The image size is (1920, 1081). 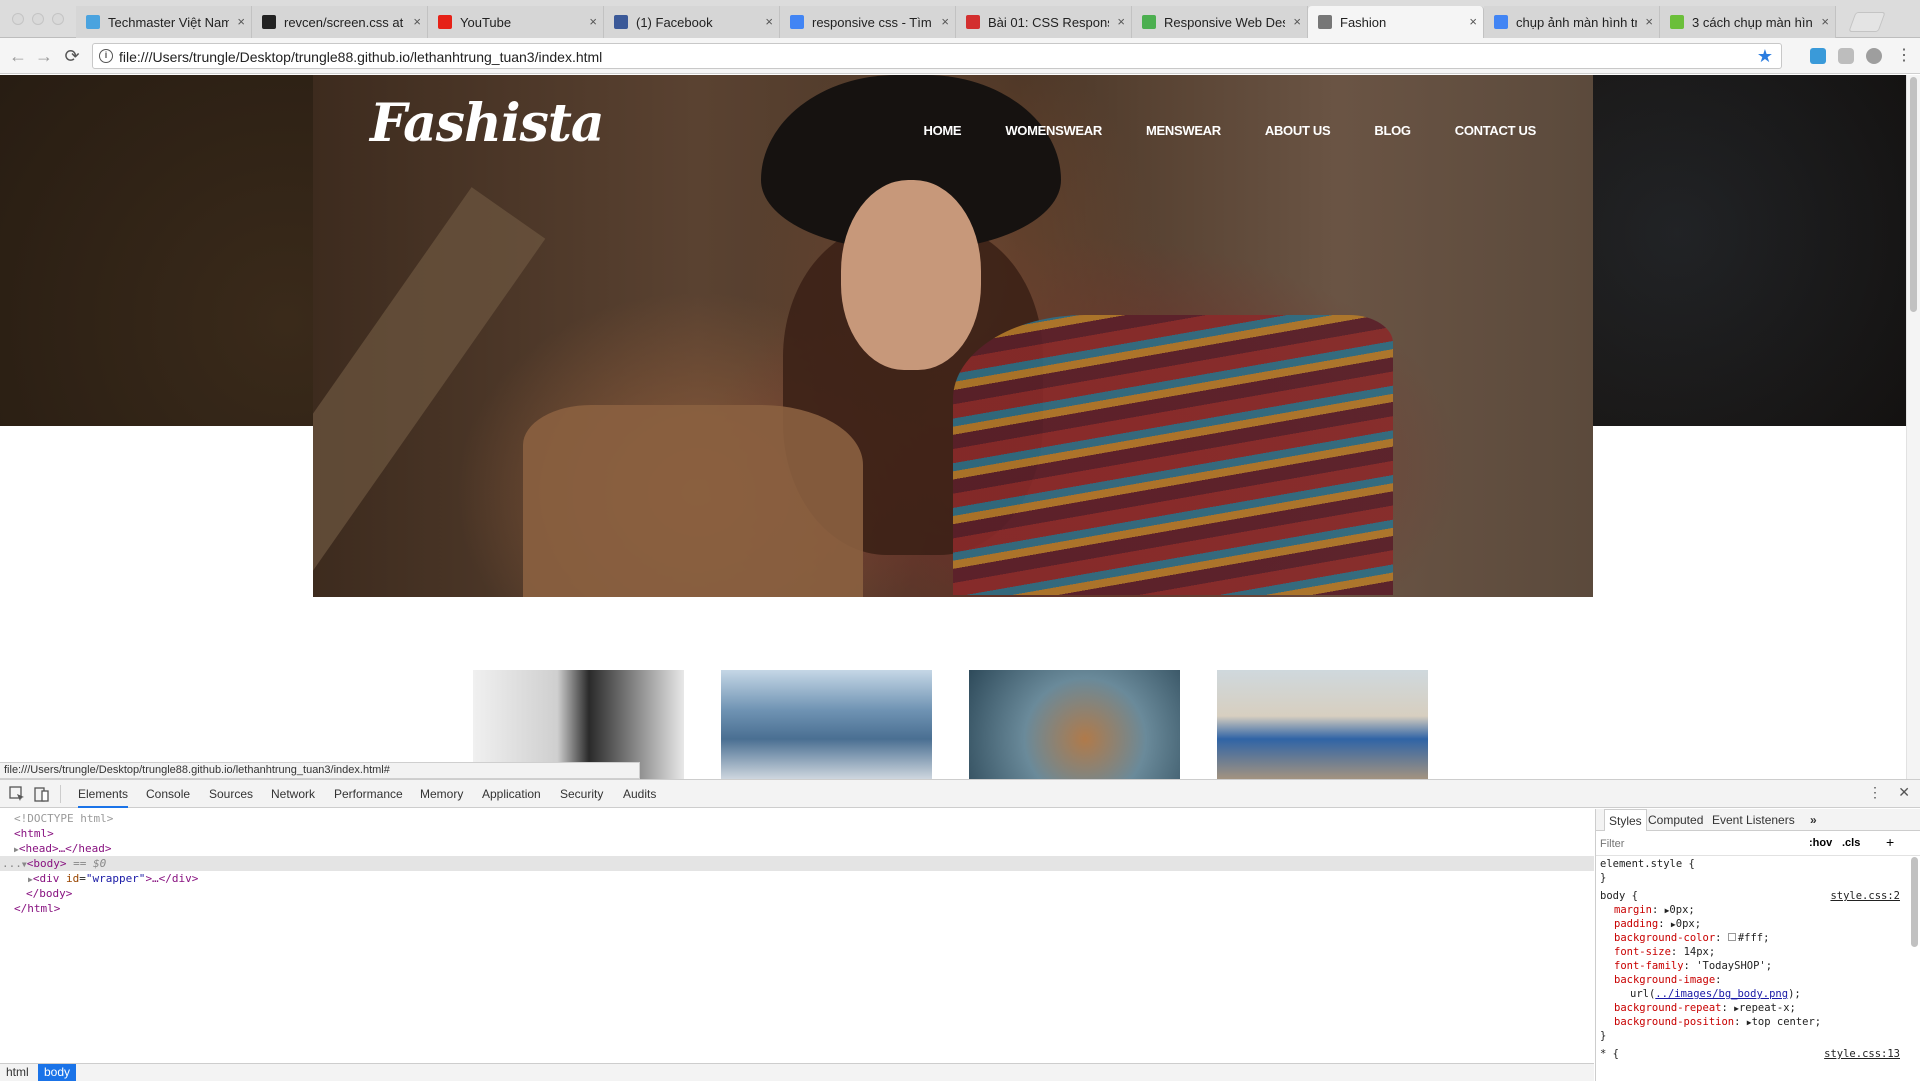 I want to click on nav-link-menswear: MENSWEAR, so click(x=1183, y=130).